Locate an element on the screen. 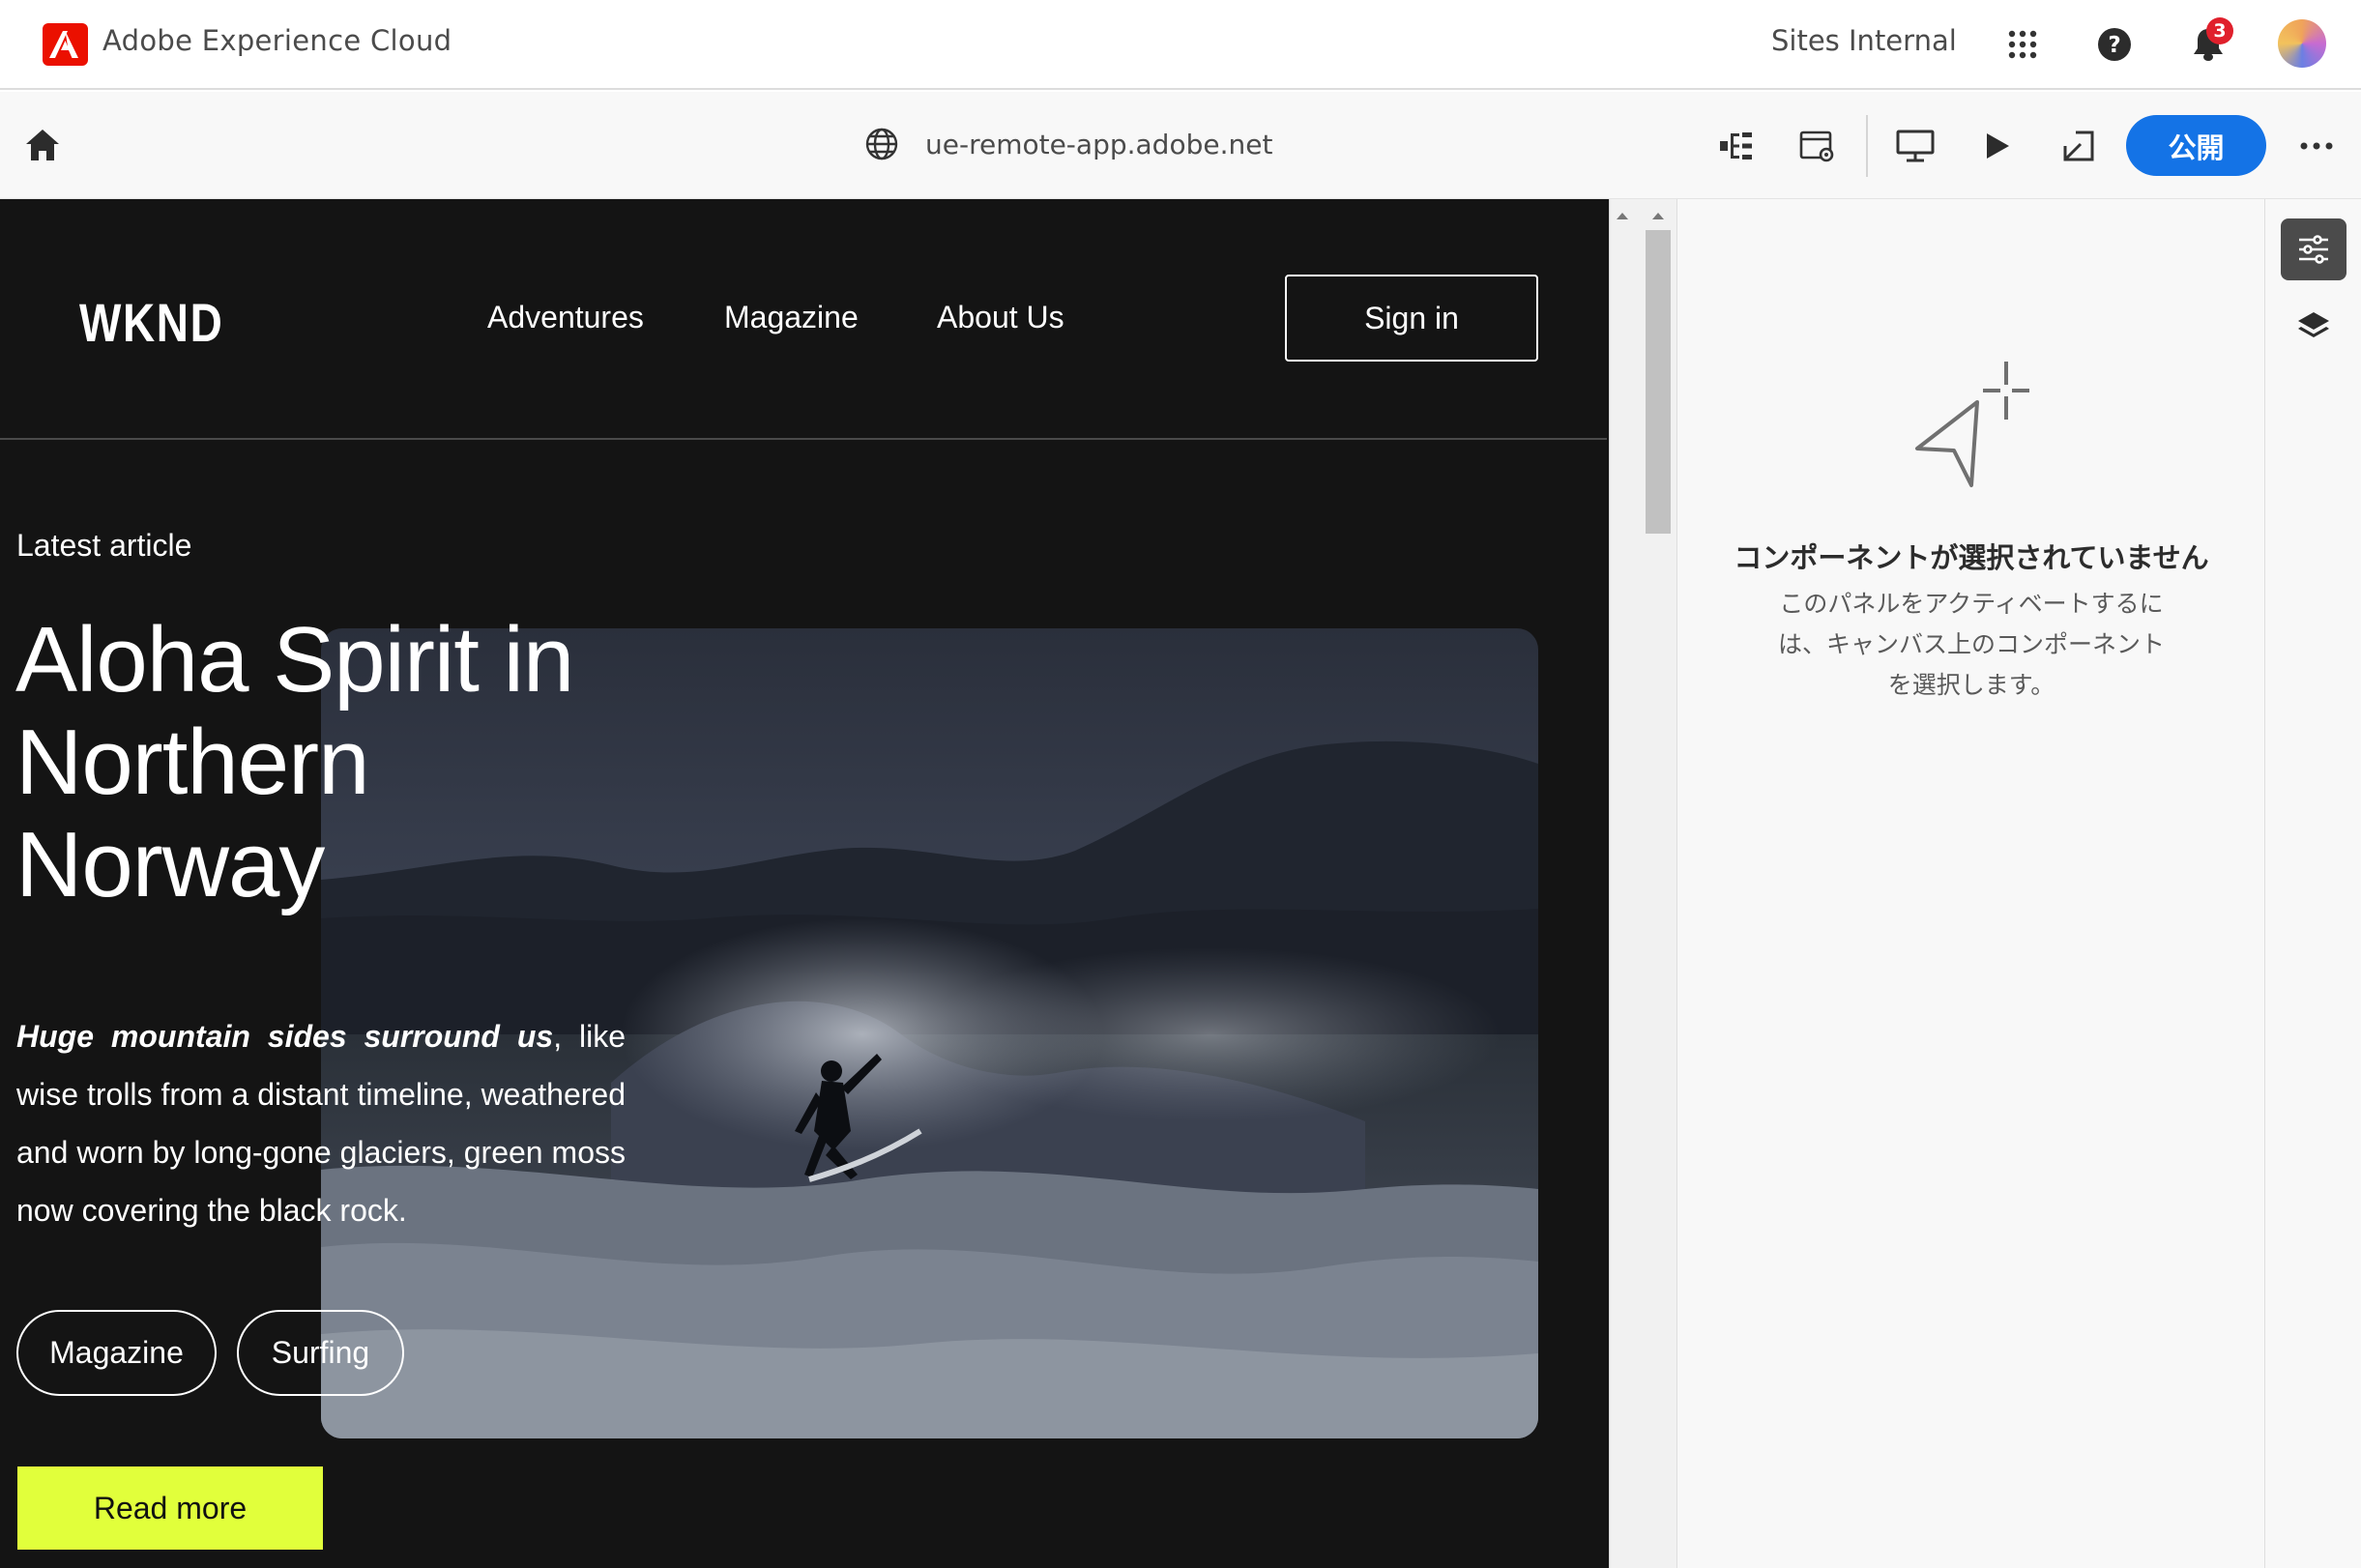  page-properties-icon is located at coordinates (1818, 146).